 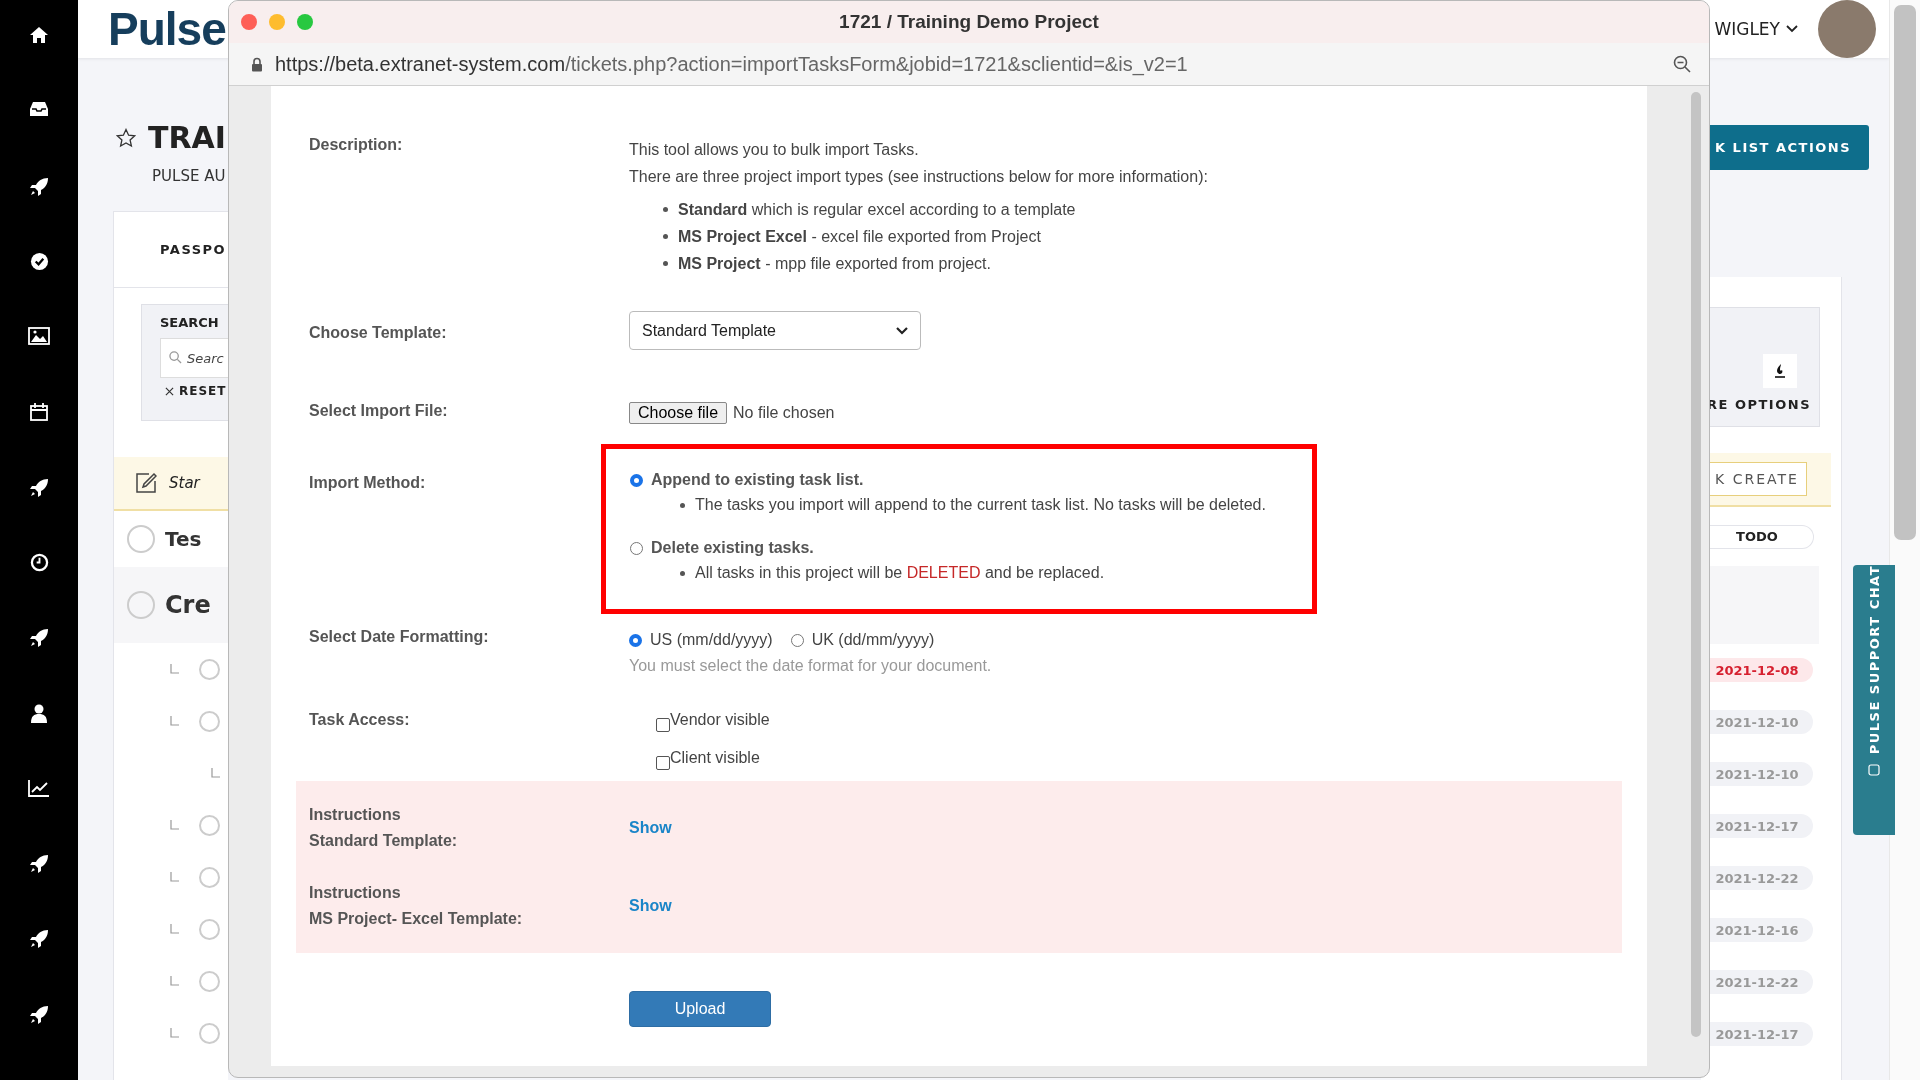 What do you see at coordinates (203, 391) in the screenshot?
I see `reset-link: RESET` at bounding box center [203, 391].